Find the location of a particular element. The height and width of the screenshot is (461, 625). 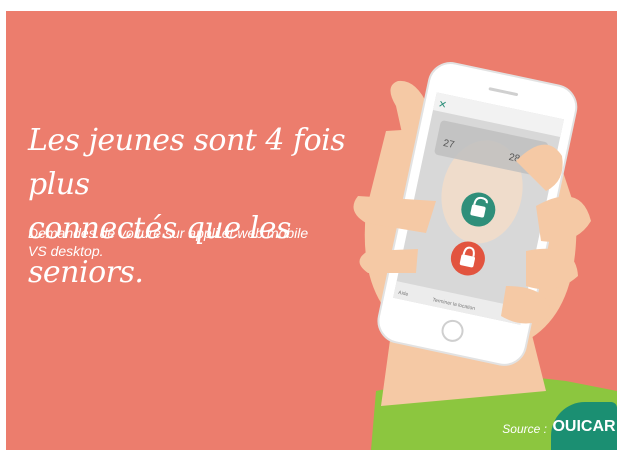

left-knuckle is located at coordinates (388, 261).